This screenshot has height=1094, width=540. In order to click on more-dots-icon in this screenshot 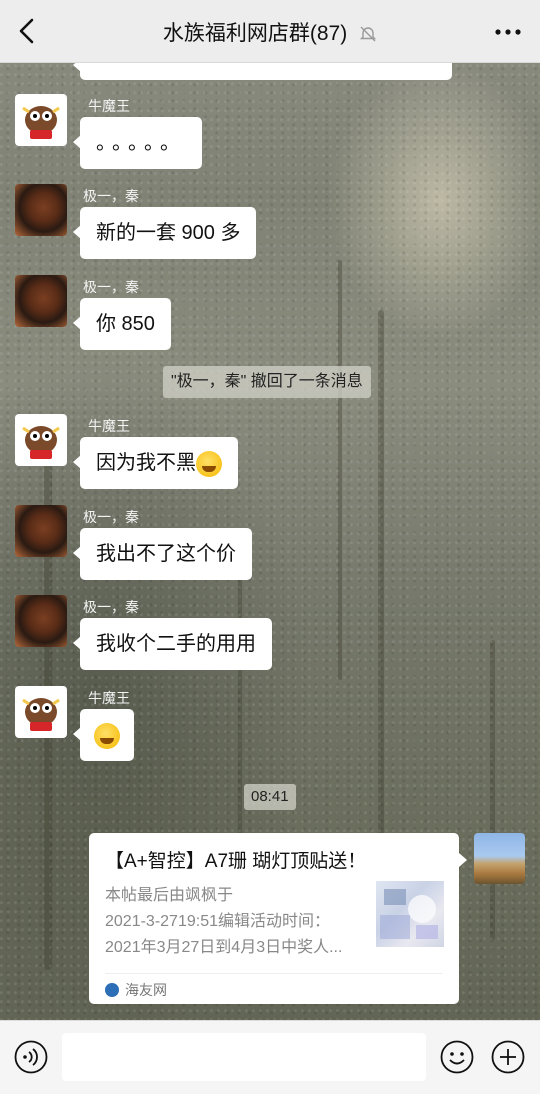, I will do `click(508, 32)`.